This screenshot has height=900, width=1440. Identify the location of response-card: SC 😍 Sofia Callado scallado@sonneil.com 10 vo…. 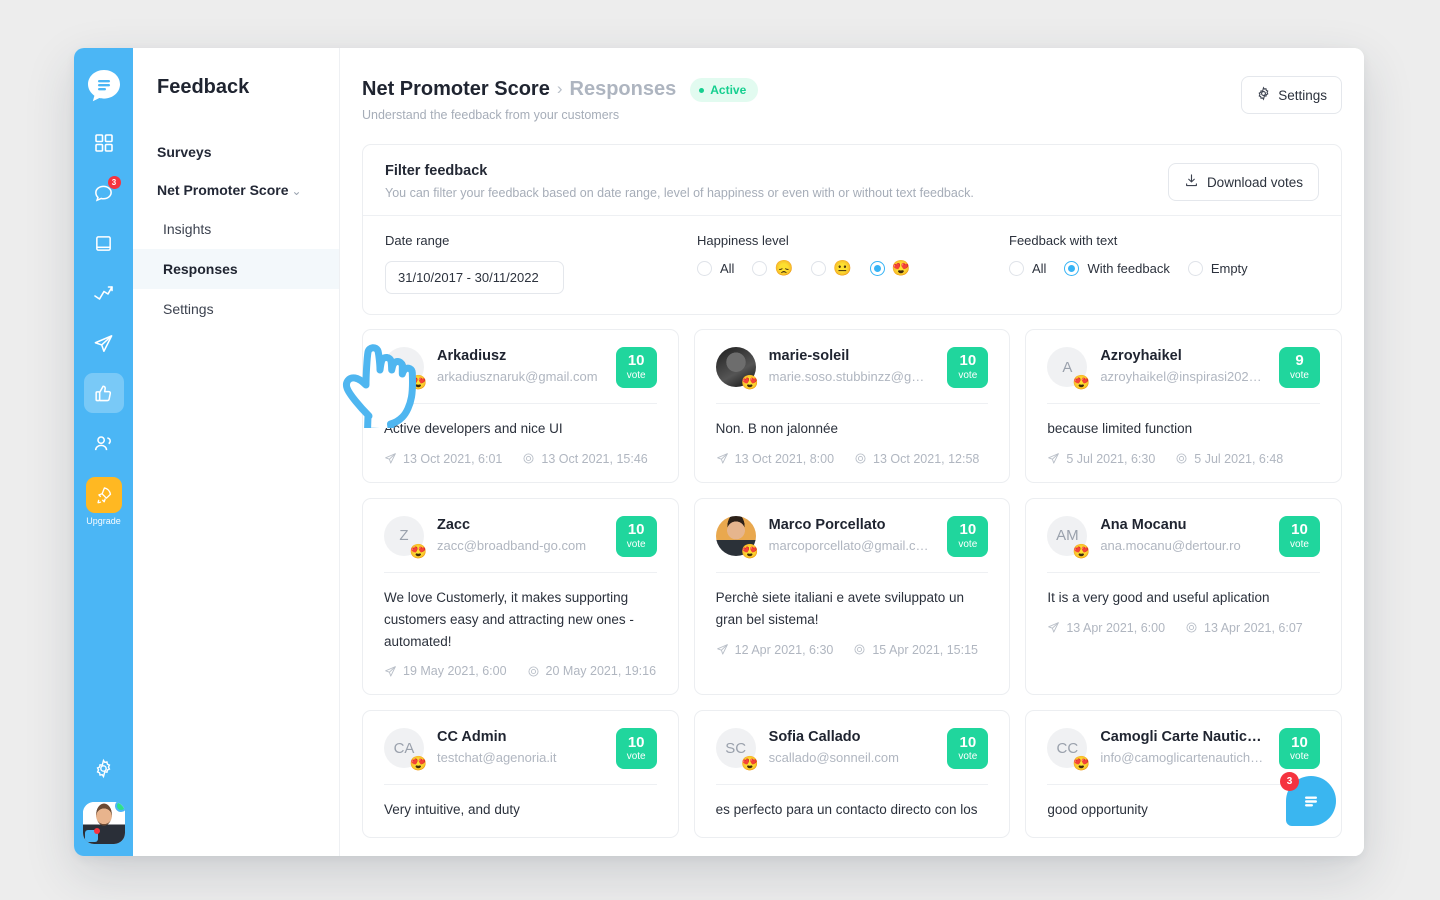
(852, 774).